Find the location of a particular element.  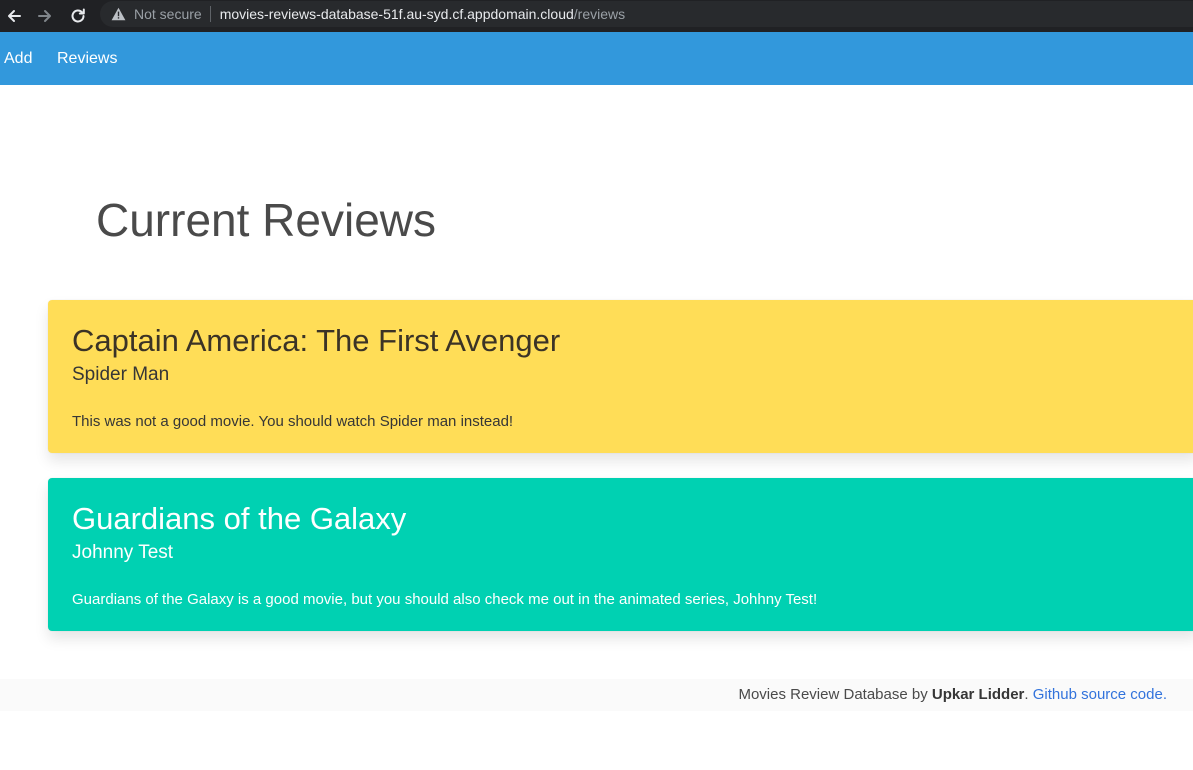

forward-button is located at coordinates (45, 16).